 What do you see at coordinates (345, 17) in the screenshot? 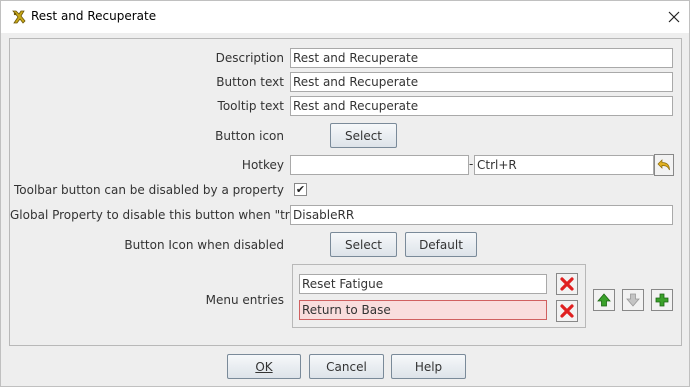
I see `title-bar: Rest and Recuperate` at bounding box center [345, 17].